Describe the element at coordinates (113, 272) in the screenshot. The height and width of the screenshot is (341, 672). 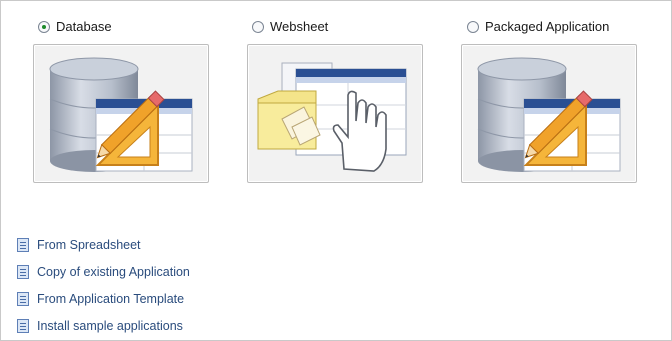
I see `copy-existing-application-link: Copy of existing Application` at that location.